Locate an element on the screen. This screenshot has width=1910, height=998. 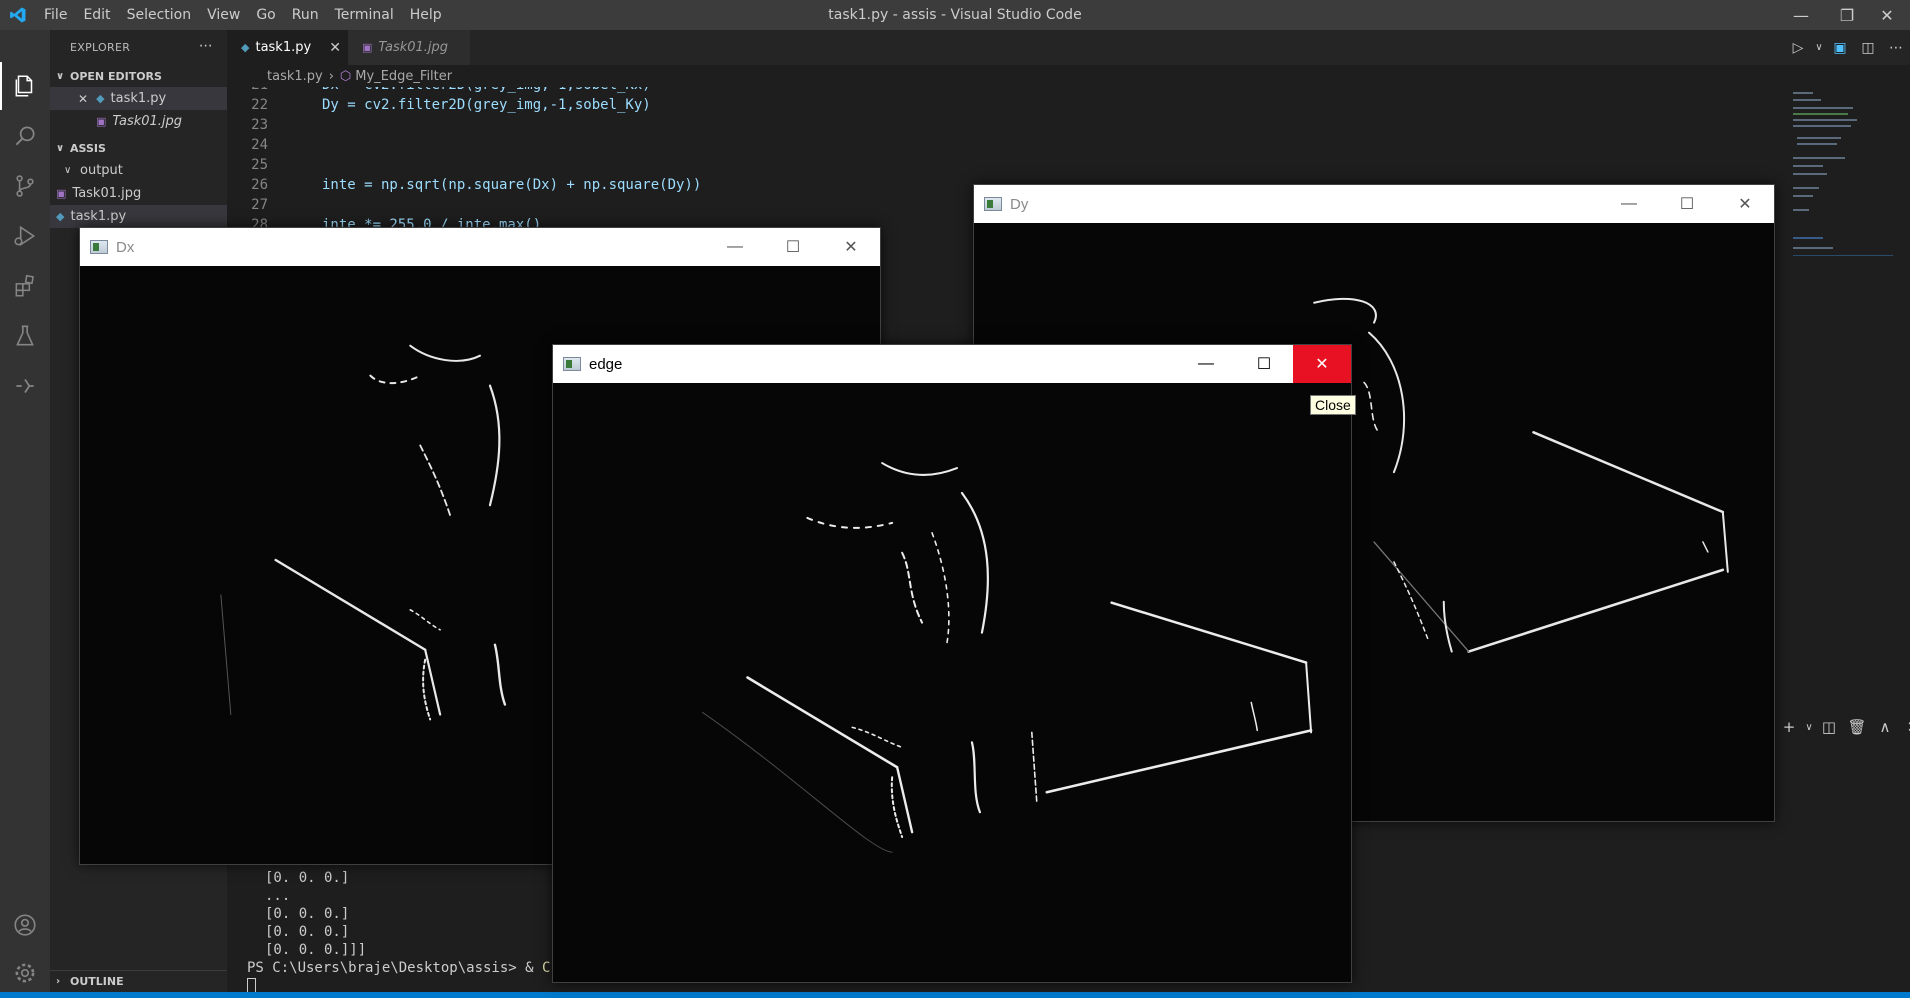
search-button is located at coordinates (25, 136).